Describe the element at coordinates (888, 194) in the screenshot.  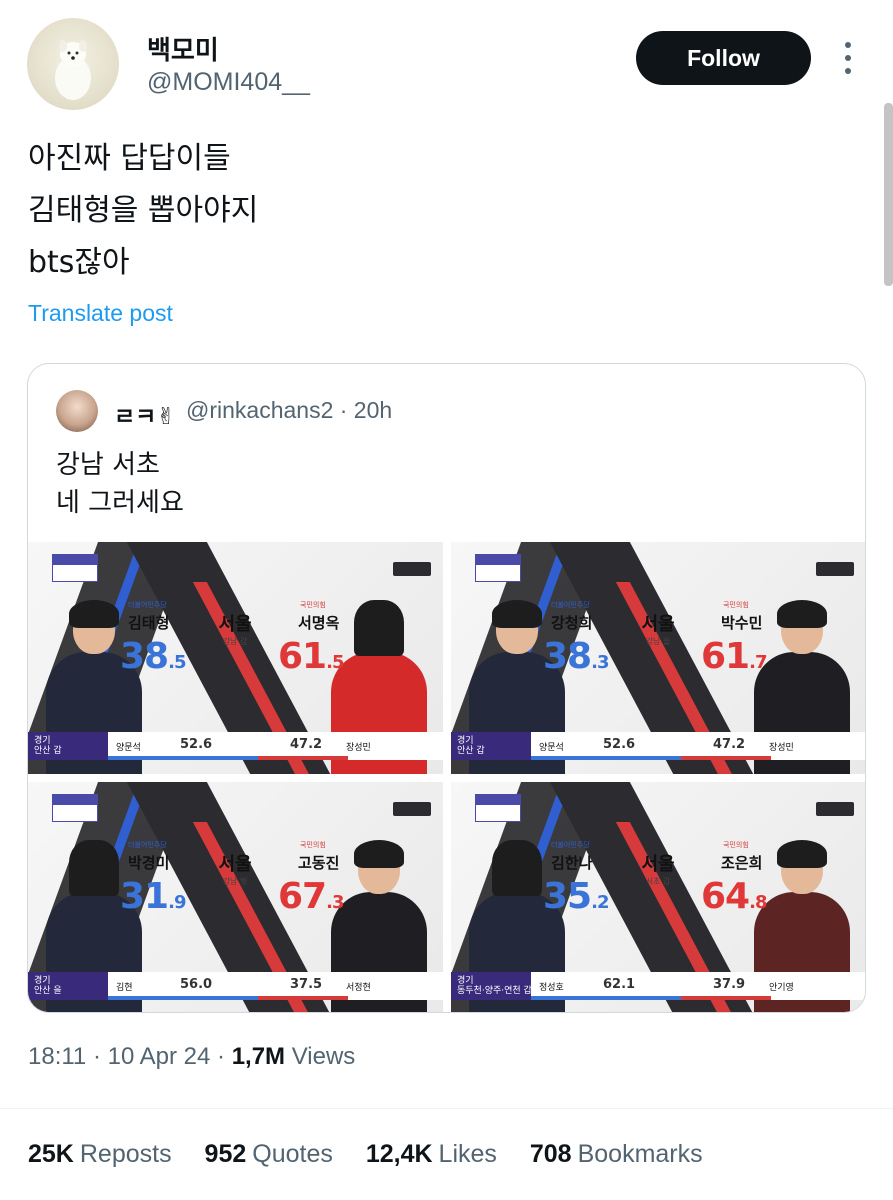
I see `scrollbar-thumb` at that location.